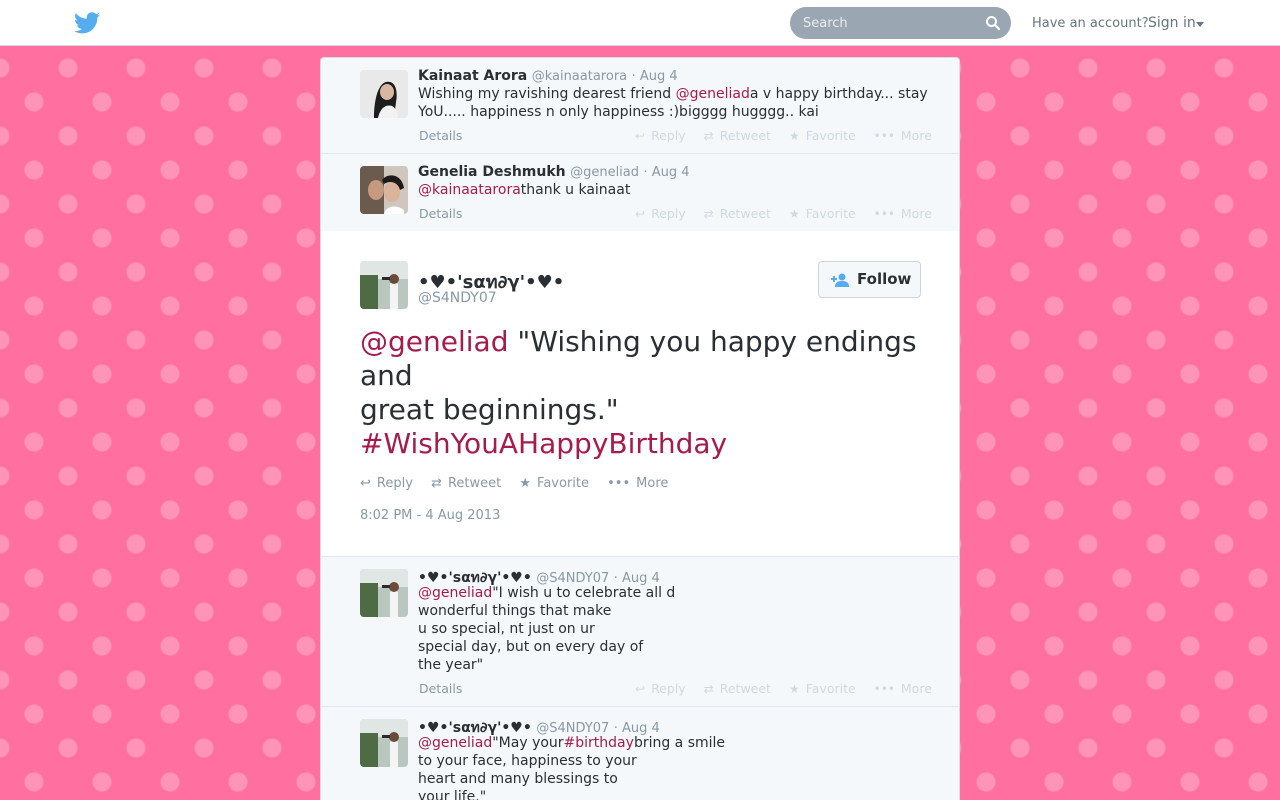 This screenshot has height=800, width=1280. Describe the element at coordinates (884, 279) in the screenshot. I see `follow-label: Follow` at that location.